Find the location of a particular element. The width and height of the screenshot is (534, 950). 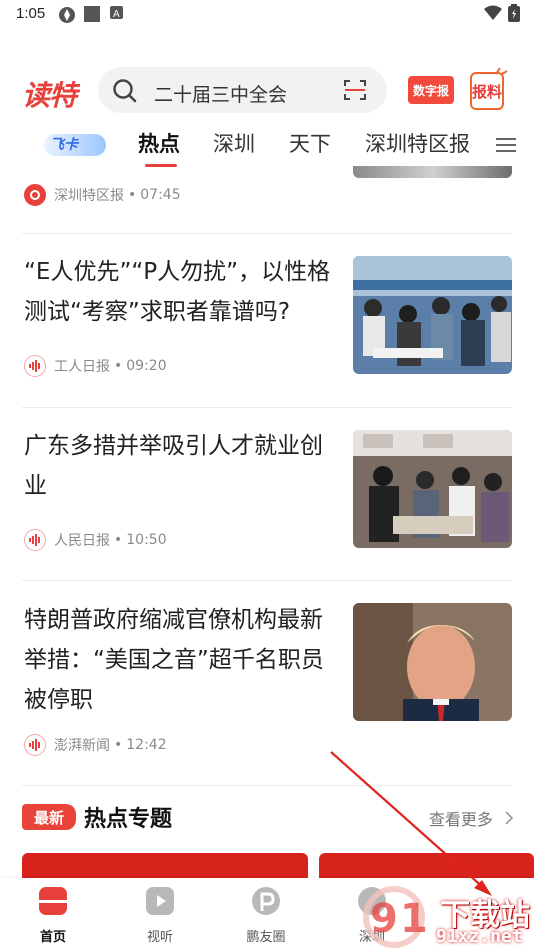

svg-text: 9 is located at coordinates (384, 919).